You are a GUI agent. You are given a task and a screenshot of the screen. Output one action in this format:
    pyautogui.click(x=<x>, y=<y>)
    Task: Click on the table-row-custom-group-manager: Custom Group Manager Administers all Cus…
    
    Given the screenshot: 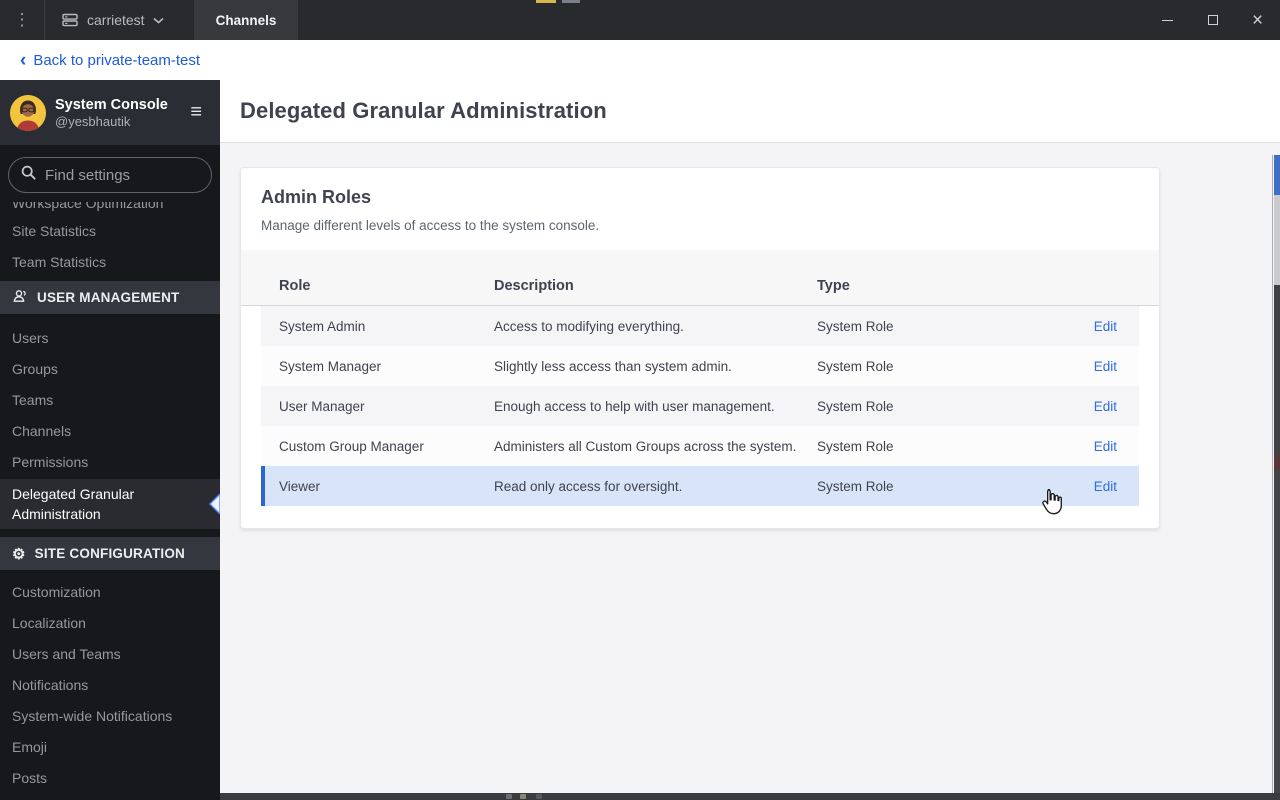 What is the action you would take?
    pyautogui.click(x=700, y=446)
    